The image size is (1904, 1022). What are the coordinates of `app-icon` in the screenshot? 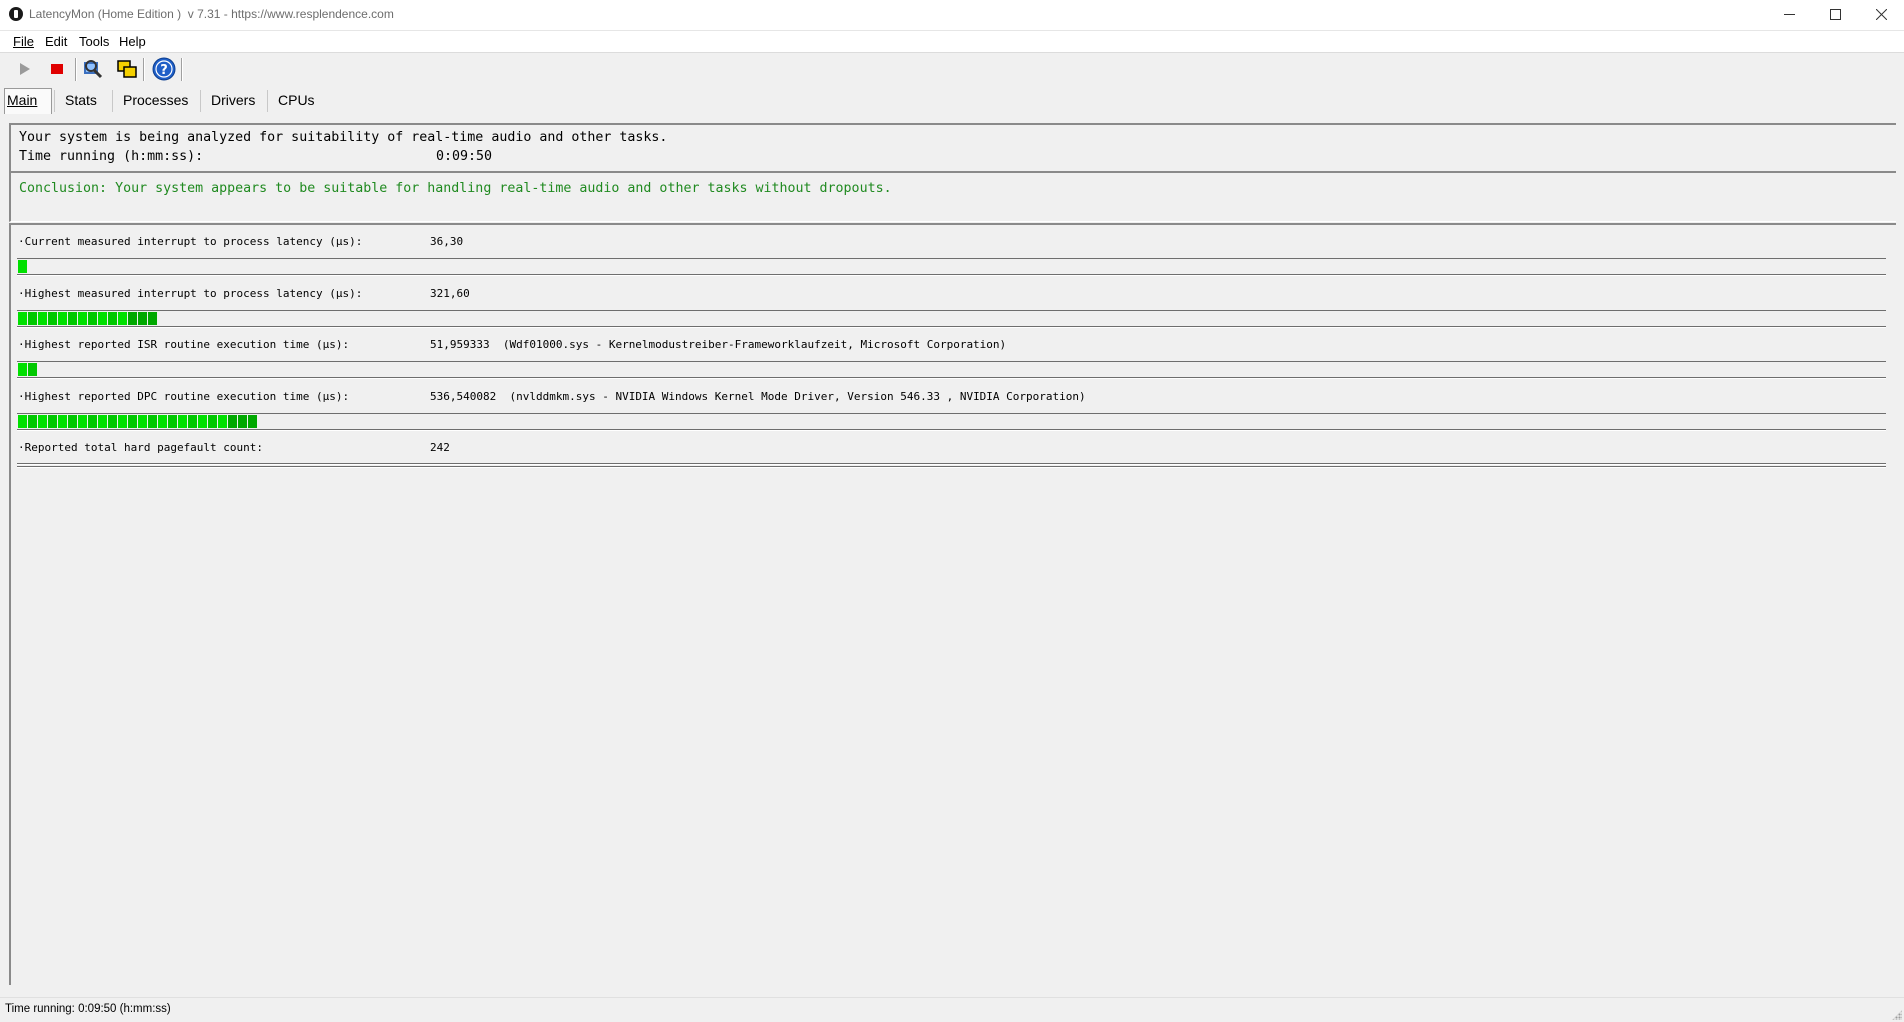 It's located at (16, 14).